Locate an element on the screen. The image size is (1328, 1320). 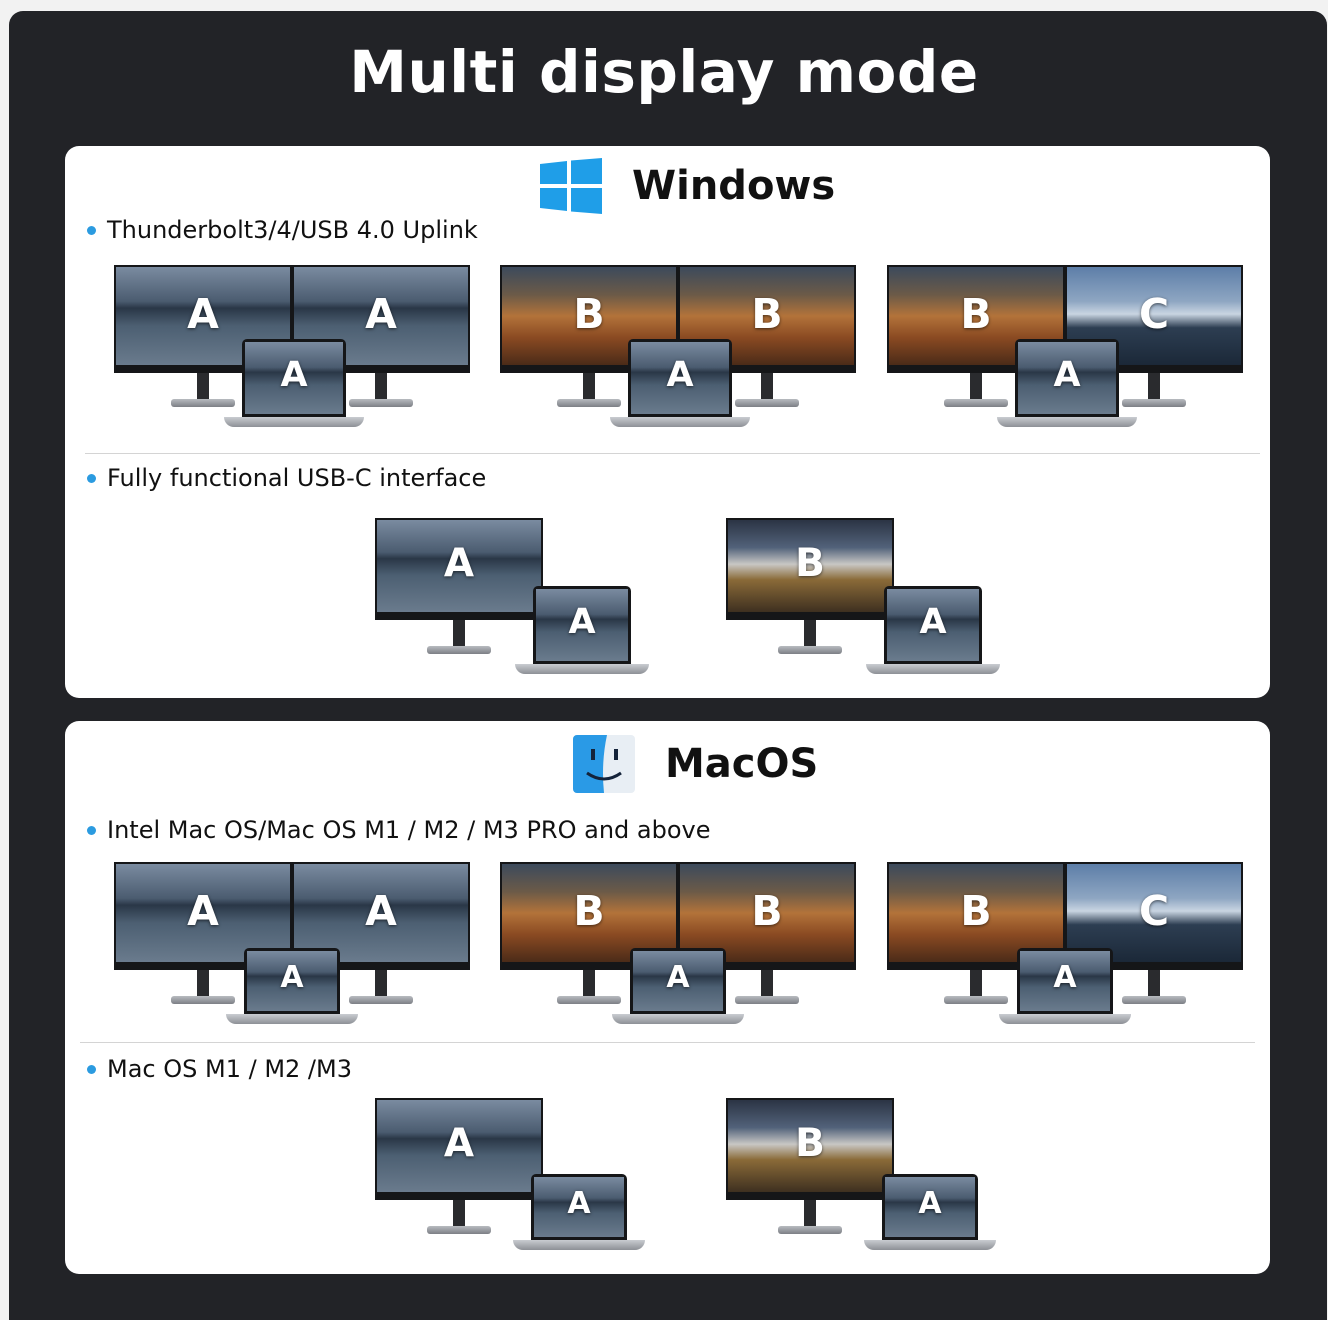
finder-logo-icon is located at coordinates (604, 764).